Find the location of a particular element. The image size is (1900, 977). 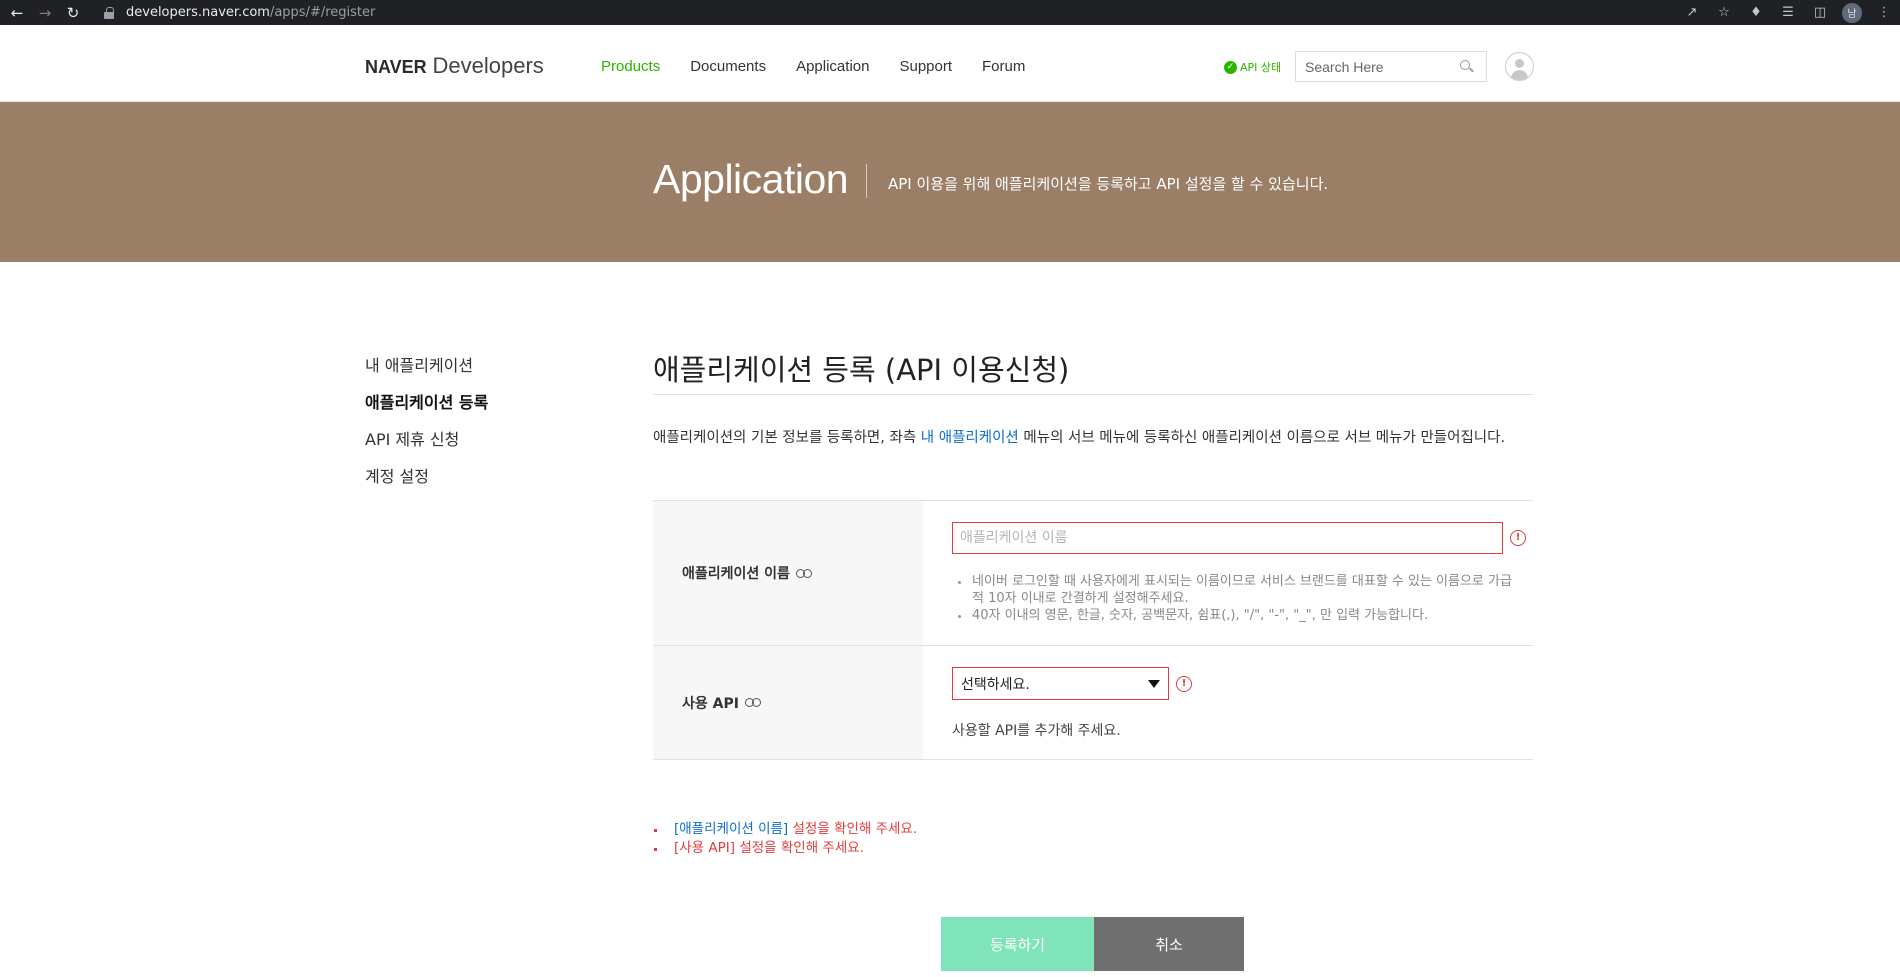

menu-dots-icon: ⋮ is located at coordinates (1884, 13).